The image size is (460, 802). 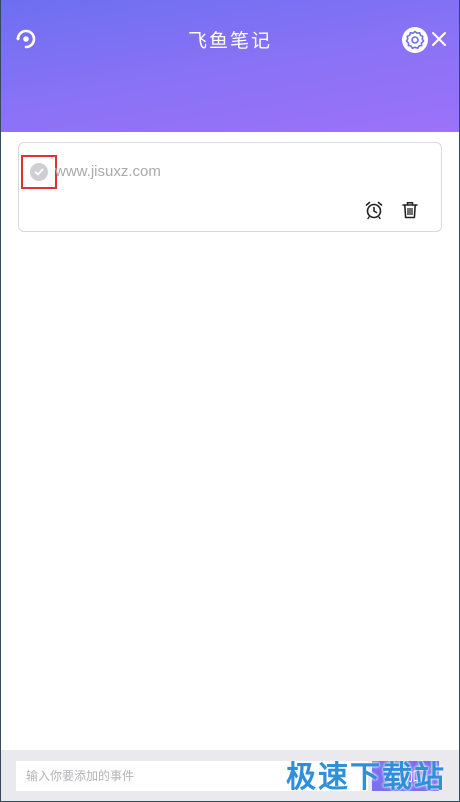 What do you see at coordinates (439, 39) in the screenshot?
I see `close-icon` at bounding box center [439, 39].